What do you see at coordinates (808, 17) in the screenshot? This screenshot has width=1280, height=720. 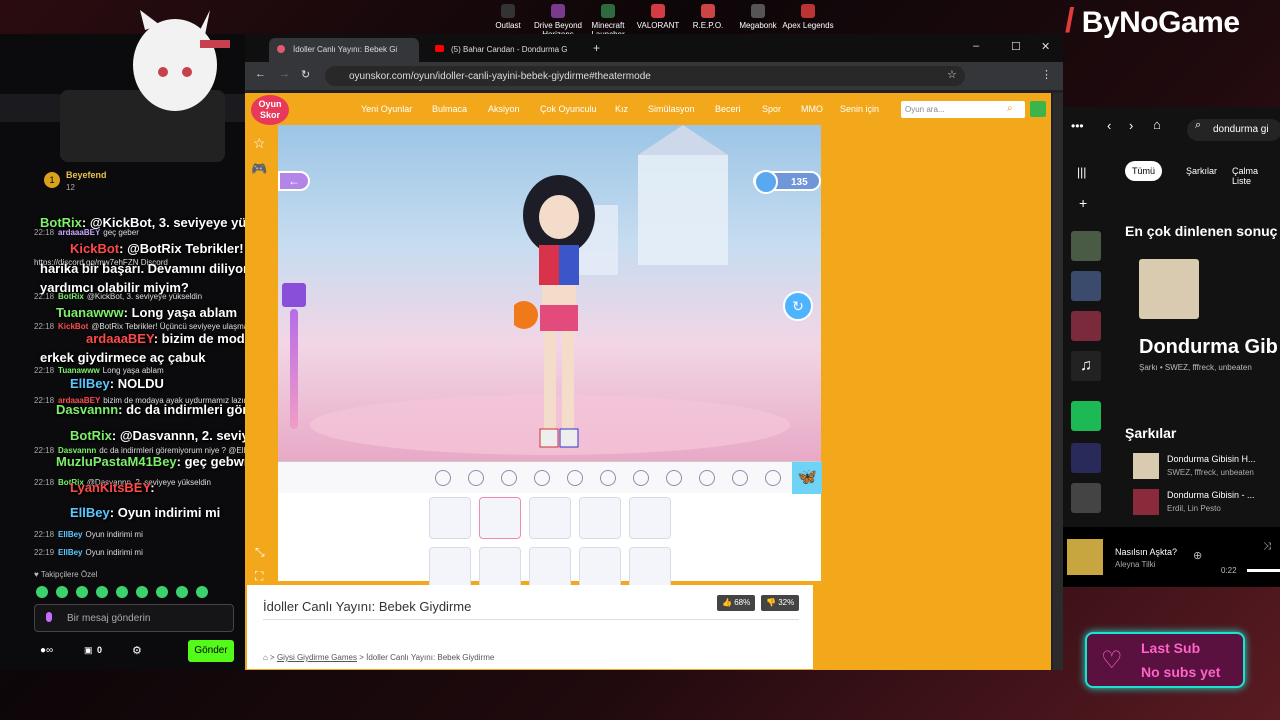 I see `desktop-icon-apex: Apex Legends` at bounding box center [808, 17].